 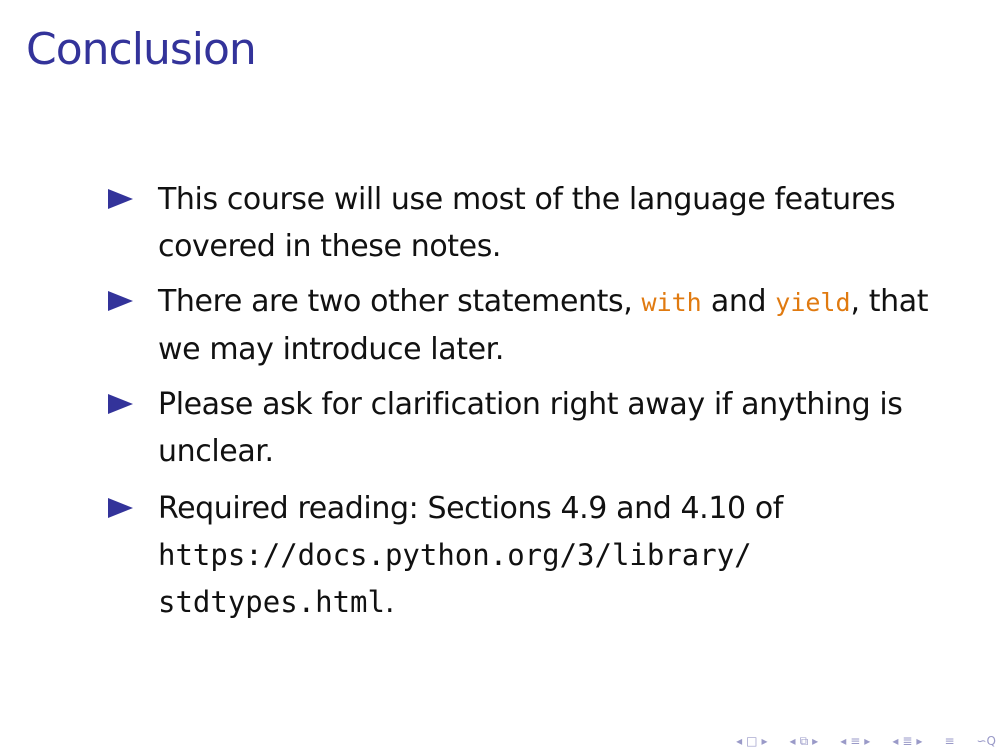 What do you see at coordinates (843, 741) in the screenshot?
I see `nav-prev-section-icon: ◂` at bounding box center [843, 741].